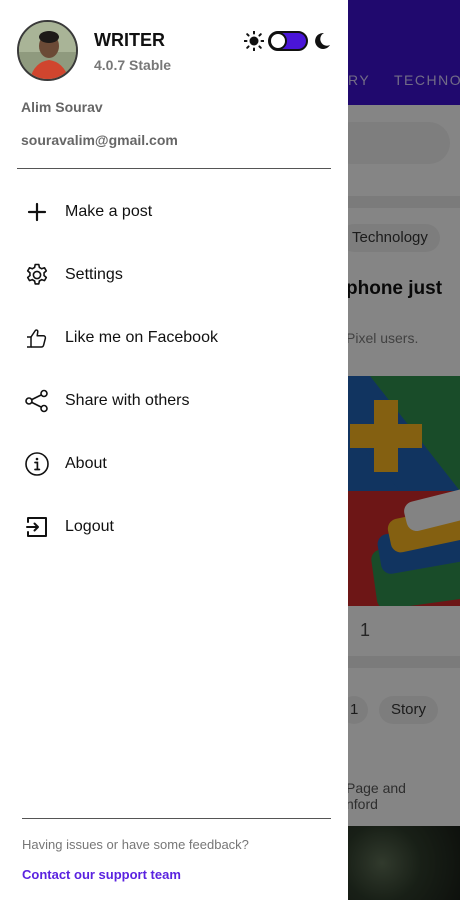 The width and height of the screenshot is (460, 900). Describe the element at coordinates (36, 526) in the screenshot. I see `logout-icon` at that location.